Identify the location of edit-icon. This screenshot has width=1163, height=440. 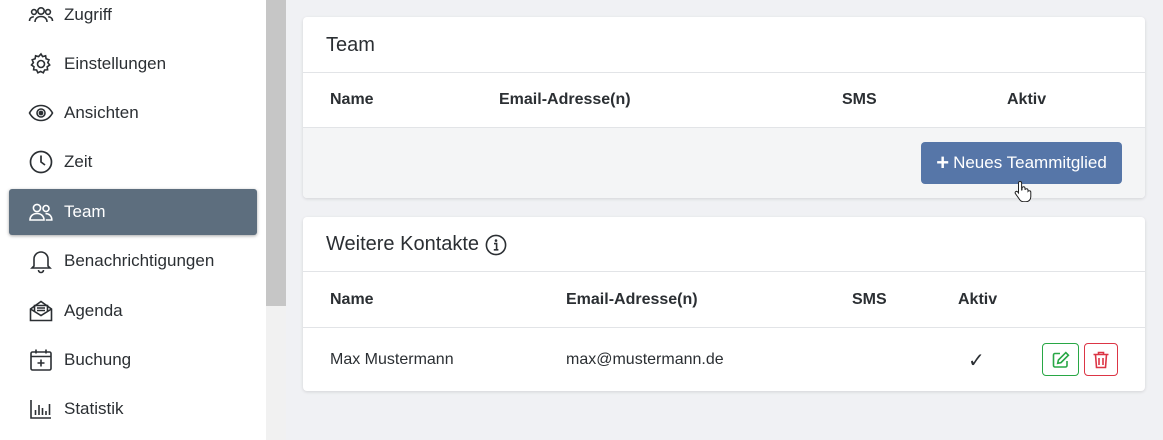
(1061, 359).